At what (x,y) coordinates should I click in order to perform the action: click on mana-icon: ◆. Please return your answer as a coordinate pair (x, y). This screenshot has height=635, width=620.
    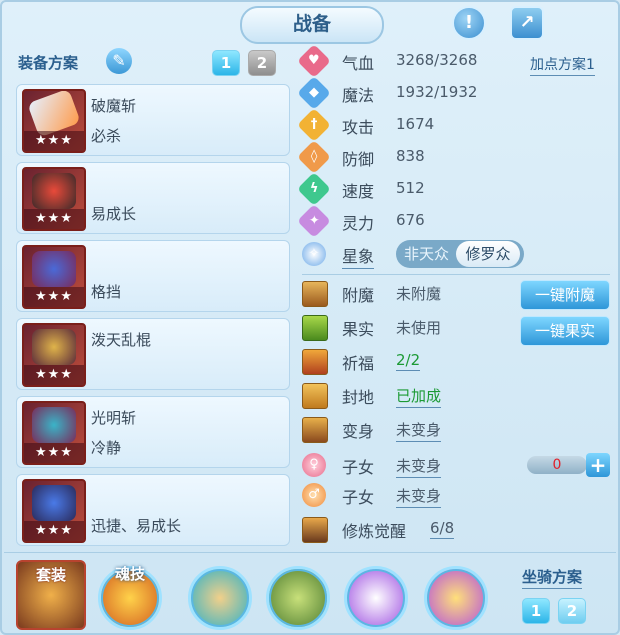
    Looking at the image, I should click on (314, 93).